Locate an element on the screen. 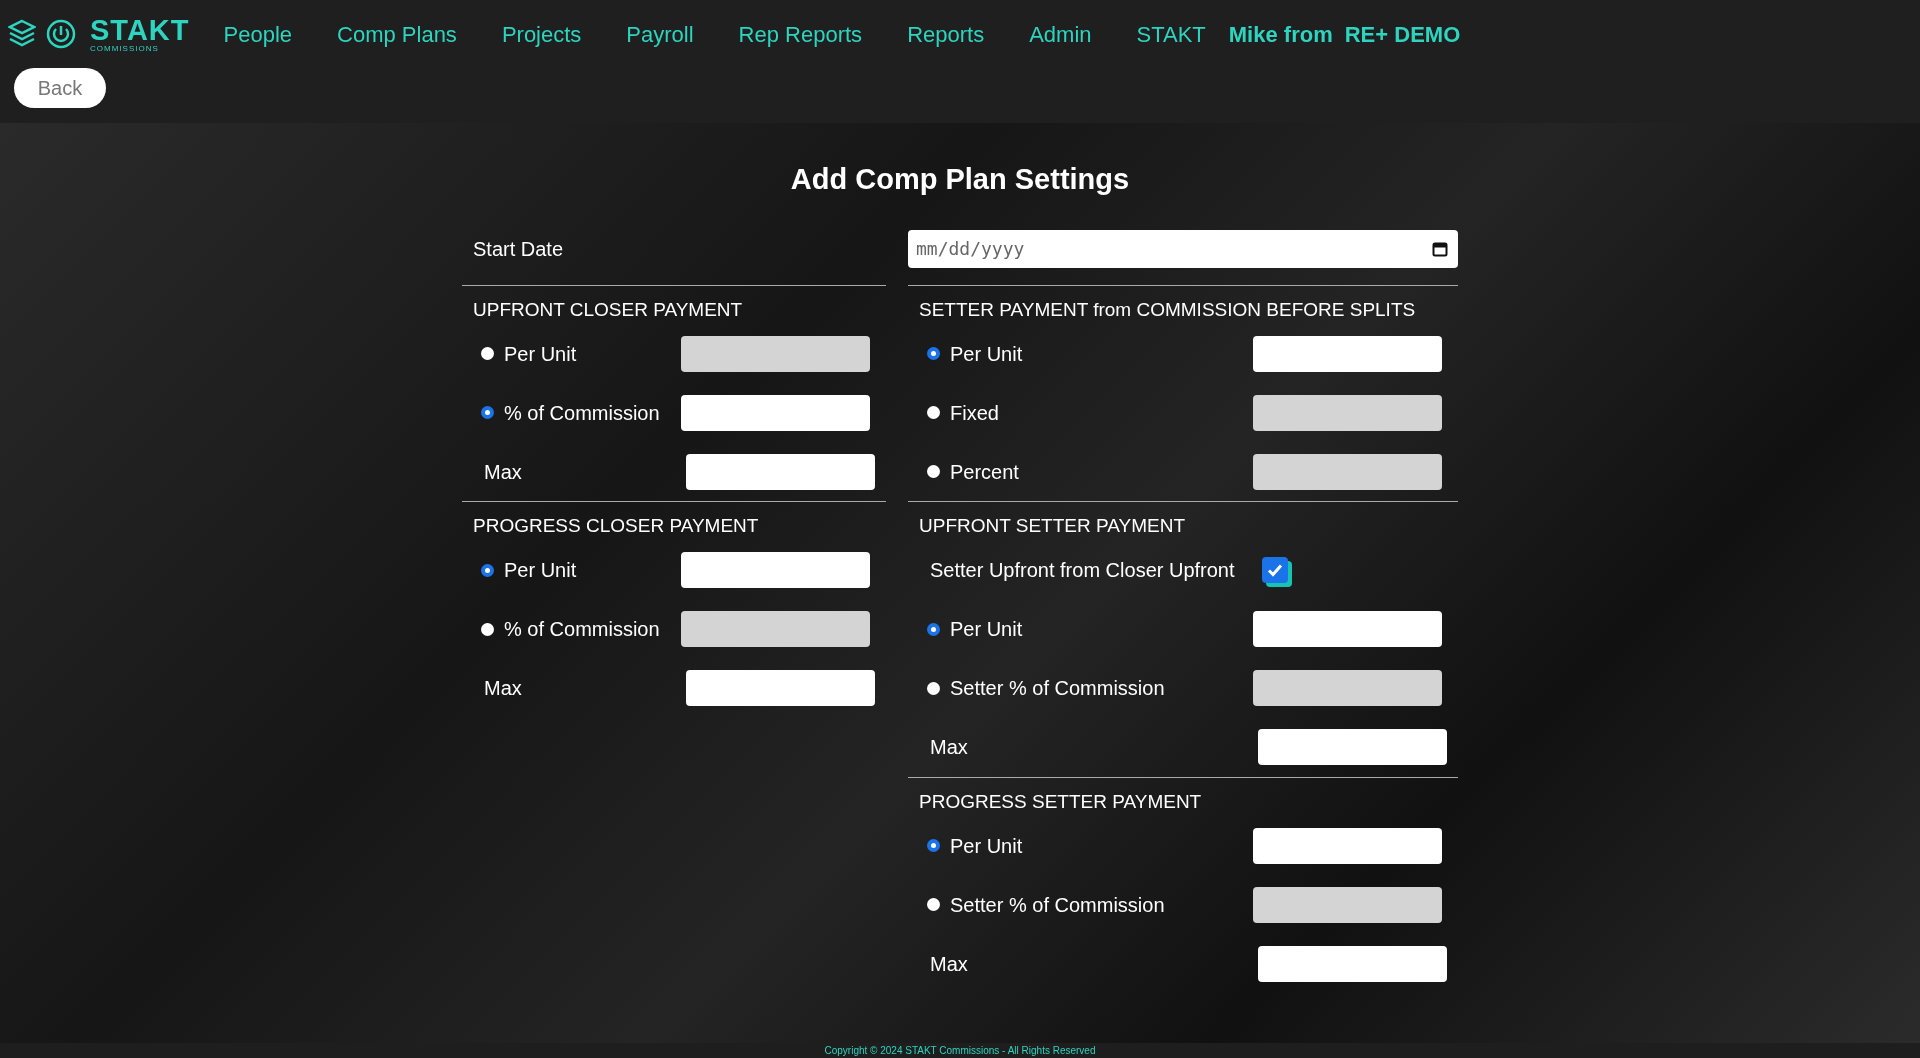 This screenshot has width=1920, height=1058. nav-link: Projects is located at coordinates (541, 34).